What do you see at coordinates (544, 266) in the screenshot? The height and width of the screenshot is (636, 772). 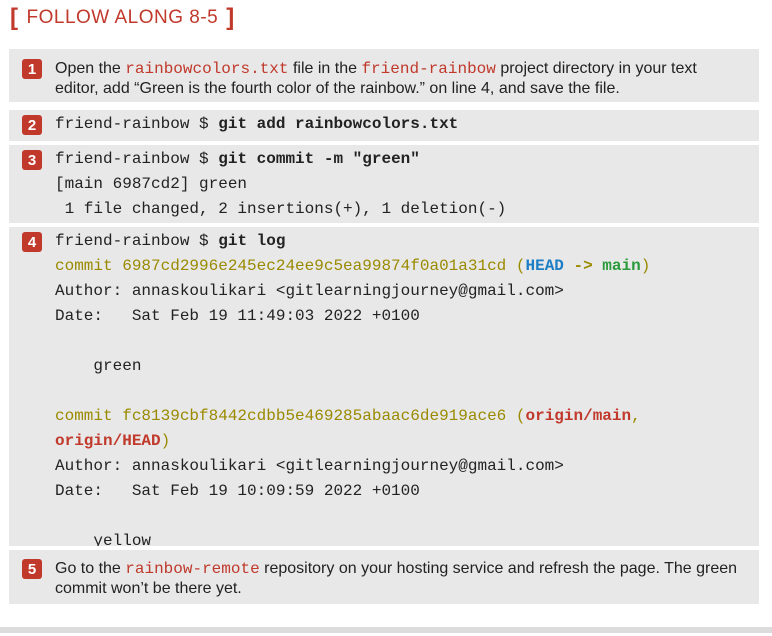 I see `head-ref: HEAD` at bounding box center [544, 266].